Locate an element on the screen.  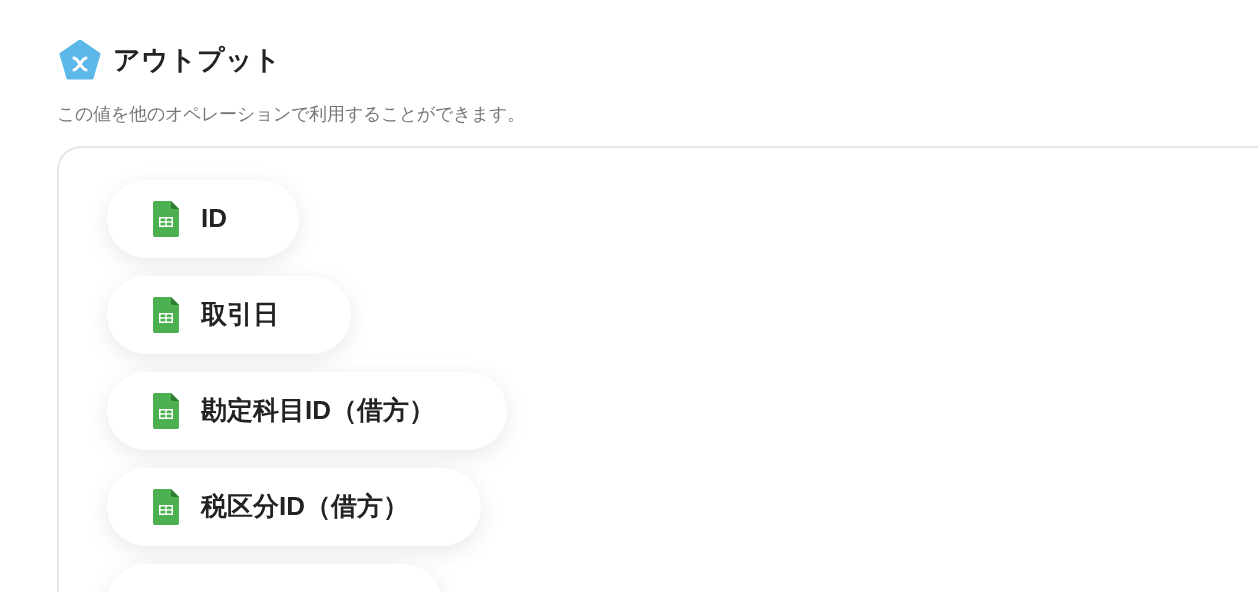
section-description: この値を他のオペレーションで利用することができます。 is located at coordinates (291, 114).